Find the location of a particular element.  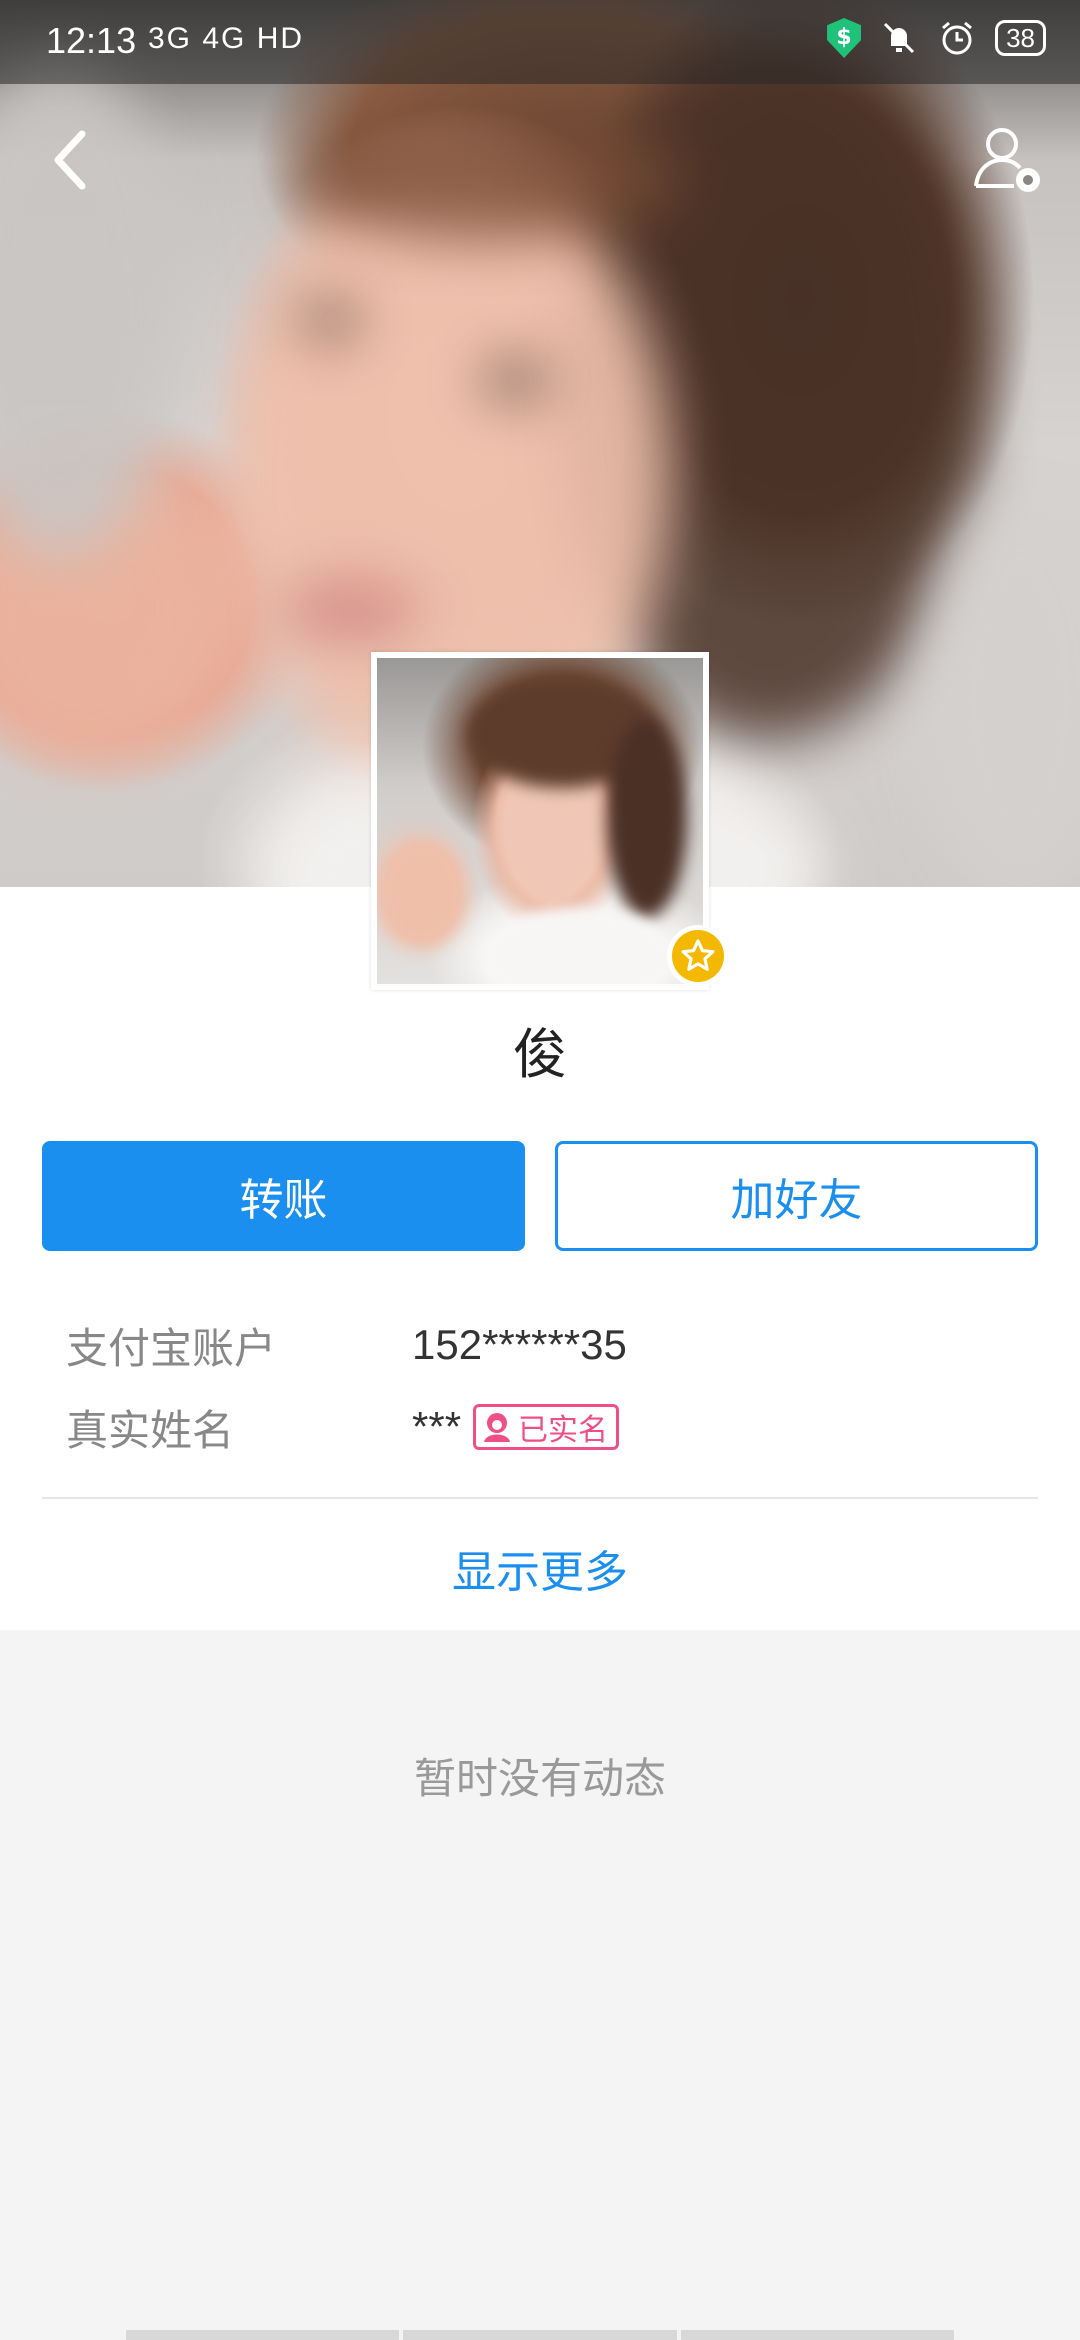

status-bar: 12:13 3G 4G HD $ 38 is located at coordinates (540, 42).